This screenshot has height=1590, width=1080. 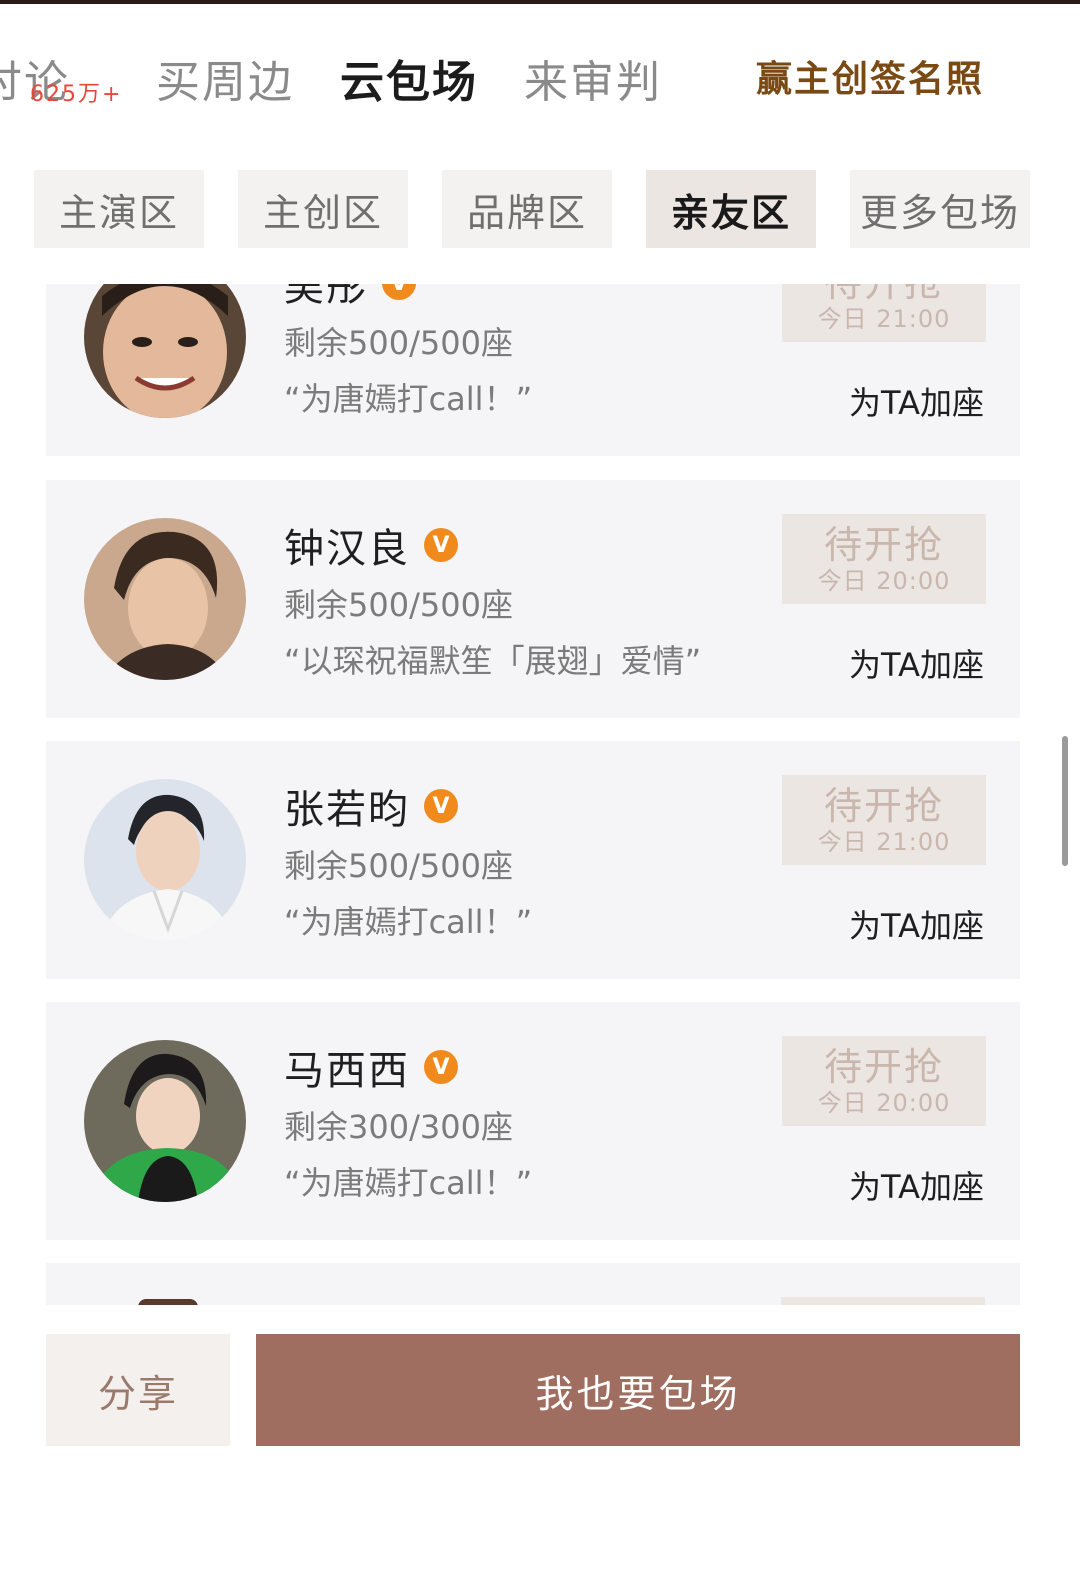 What do you see at coordinates (593, 78) in the screenshot?
I see `tab-judge: 来审判` at bounding box center [593, 78].